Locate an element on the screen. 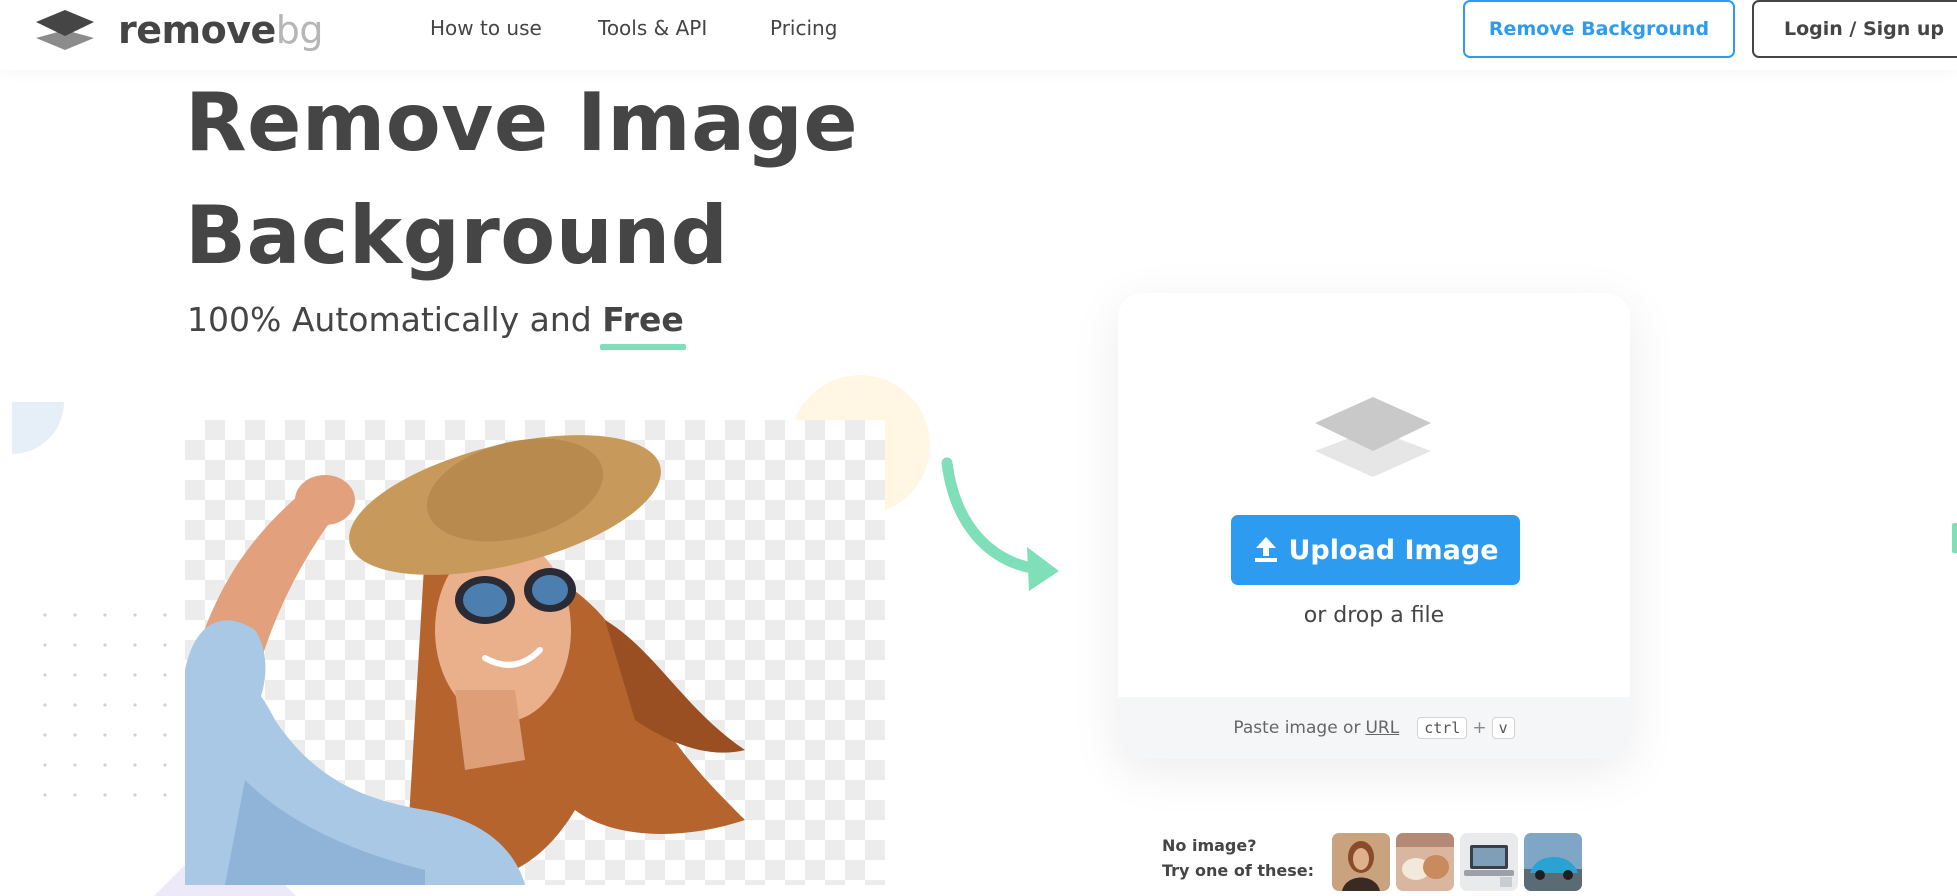  sample-thumbnail-laptop is located at coordinates (1489, 862).